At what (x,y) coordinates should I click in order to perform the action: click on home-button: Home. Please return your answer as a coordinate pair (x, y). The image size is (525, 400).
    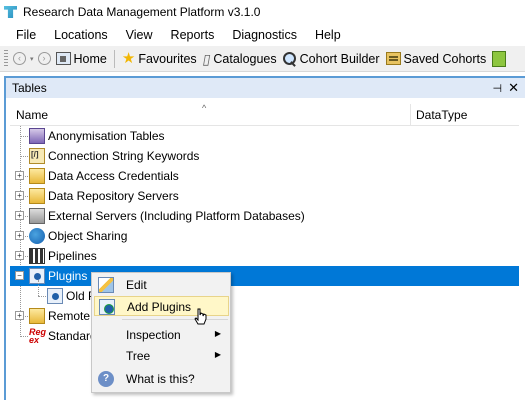
    Looking at the image, I should click on (81, 59).